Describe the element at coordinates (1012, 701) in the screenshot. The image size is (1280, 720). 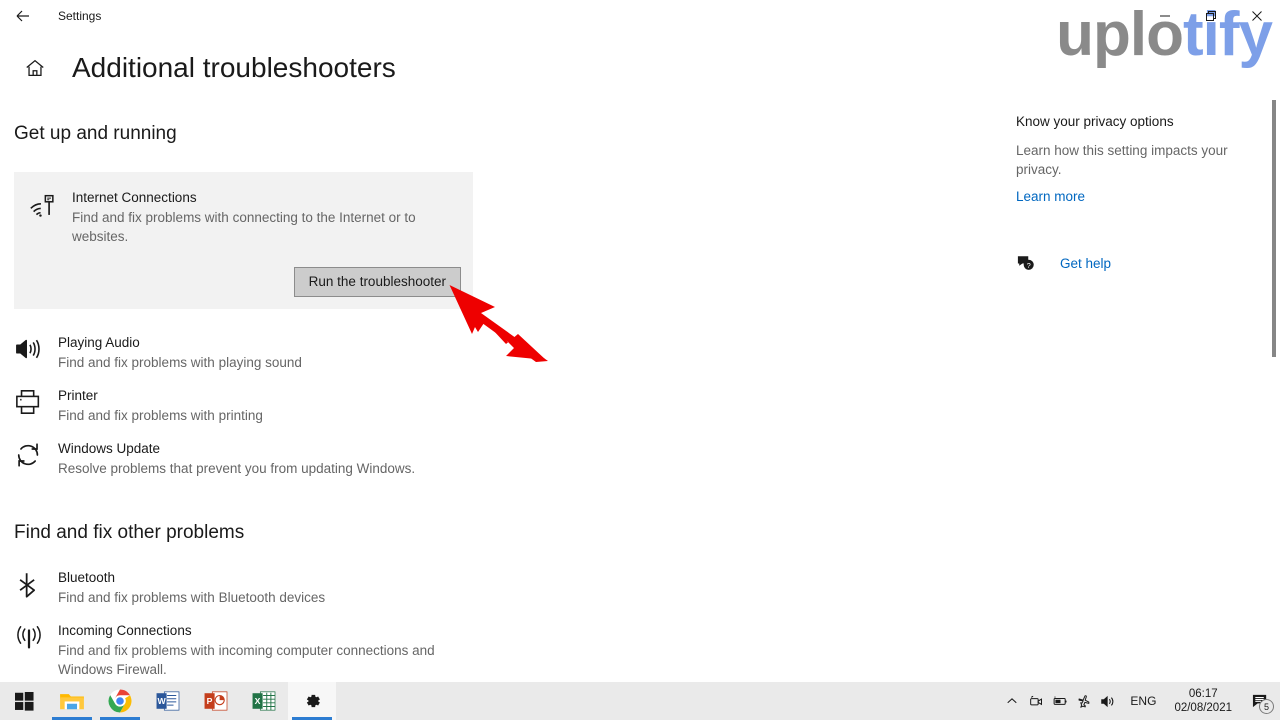
I see `chevron-up-icon` at that location.